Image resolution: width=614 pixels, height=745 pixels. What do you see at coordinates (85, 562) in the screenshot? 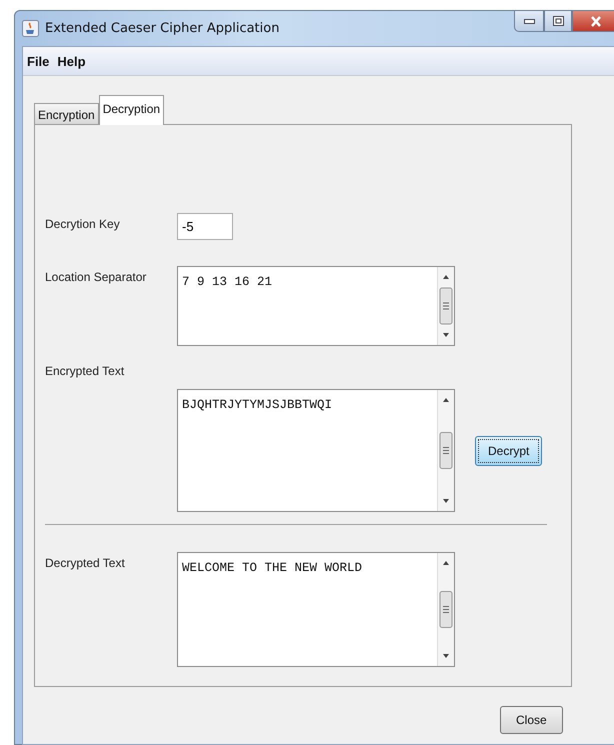
I see `field-label: Decrypted Text` at bounding box center [85, 562].